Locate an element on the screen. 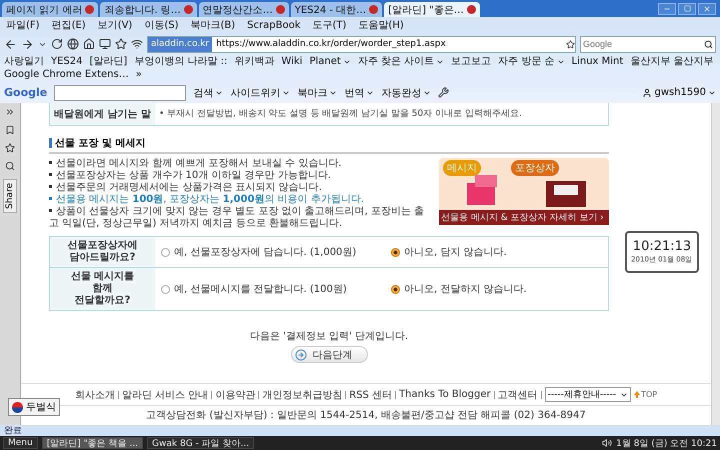 This screenshot has height=450, width=720. partner-dropdown: -----제휴안내----- is located at coordinates (588, 394).